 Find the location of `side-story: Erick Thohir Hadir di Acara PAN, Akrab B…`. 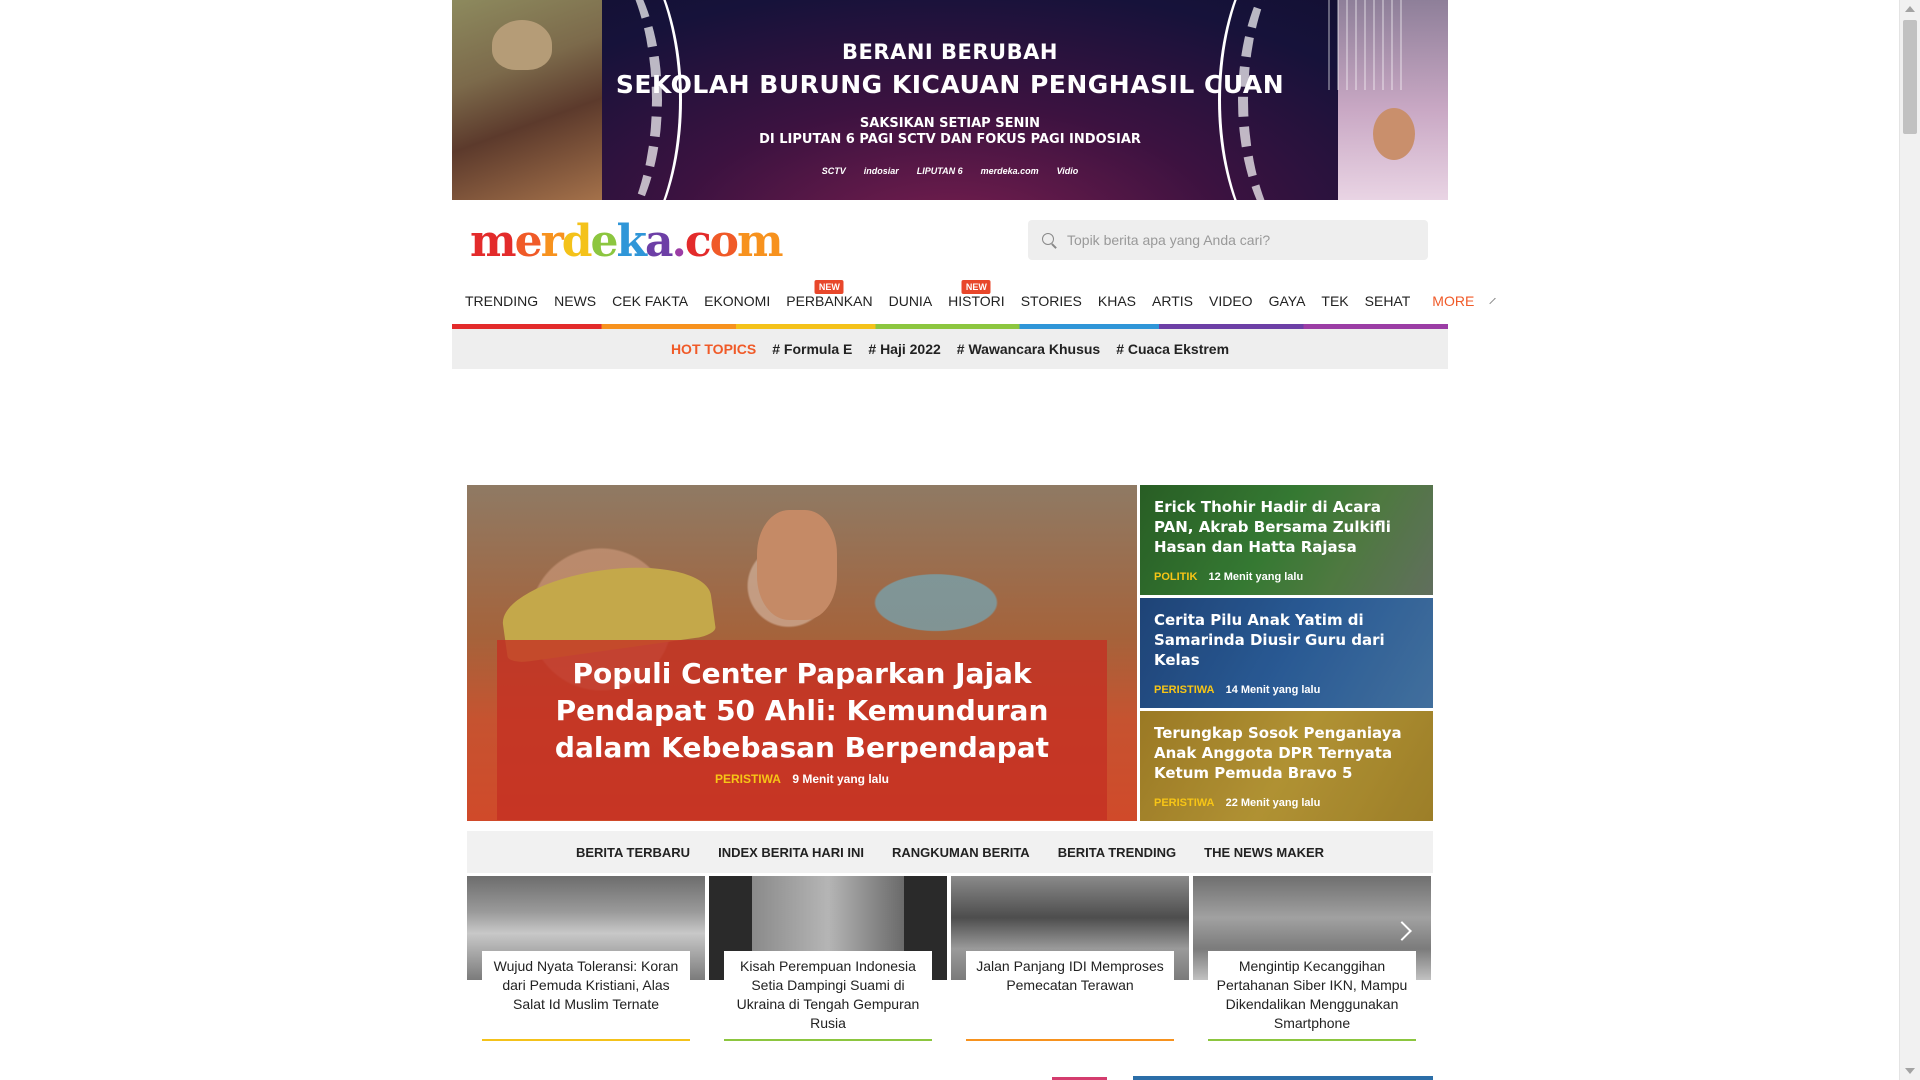

side-story: Erick Thohir Hadir di Acara PAN, Akrab B… is located at coordinates (1286, 540).